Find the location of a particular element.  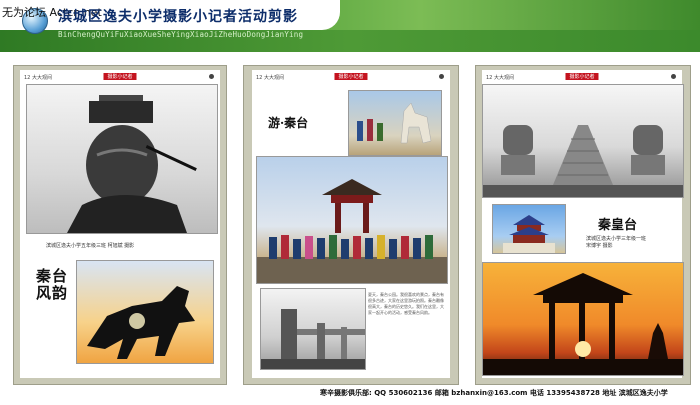

group-small-graphic is located at coordinates (394, 123).